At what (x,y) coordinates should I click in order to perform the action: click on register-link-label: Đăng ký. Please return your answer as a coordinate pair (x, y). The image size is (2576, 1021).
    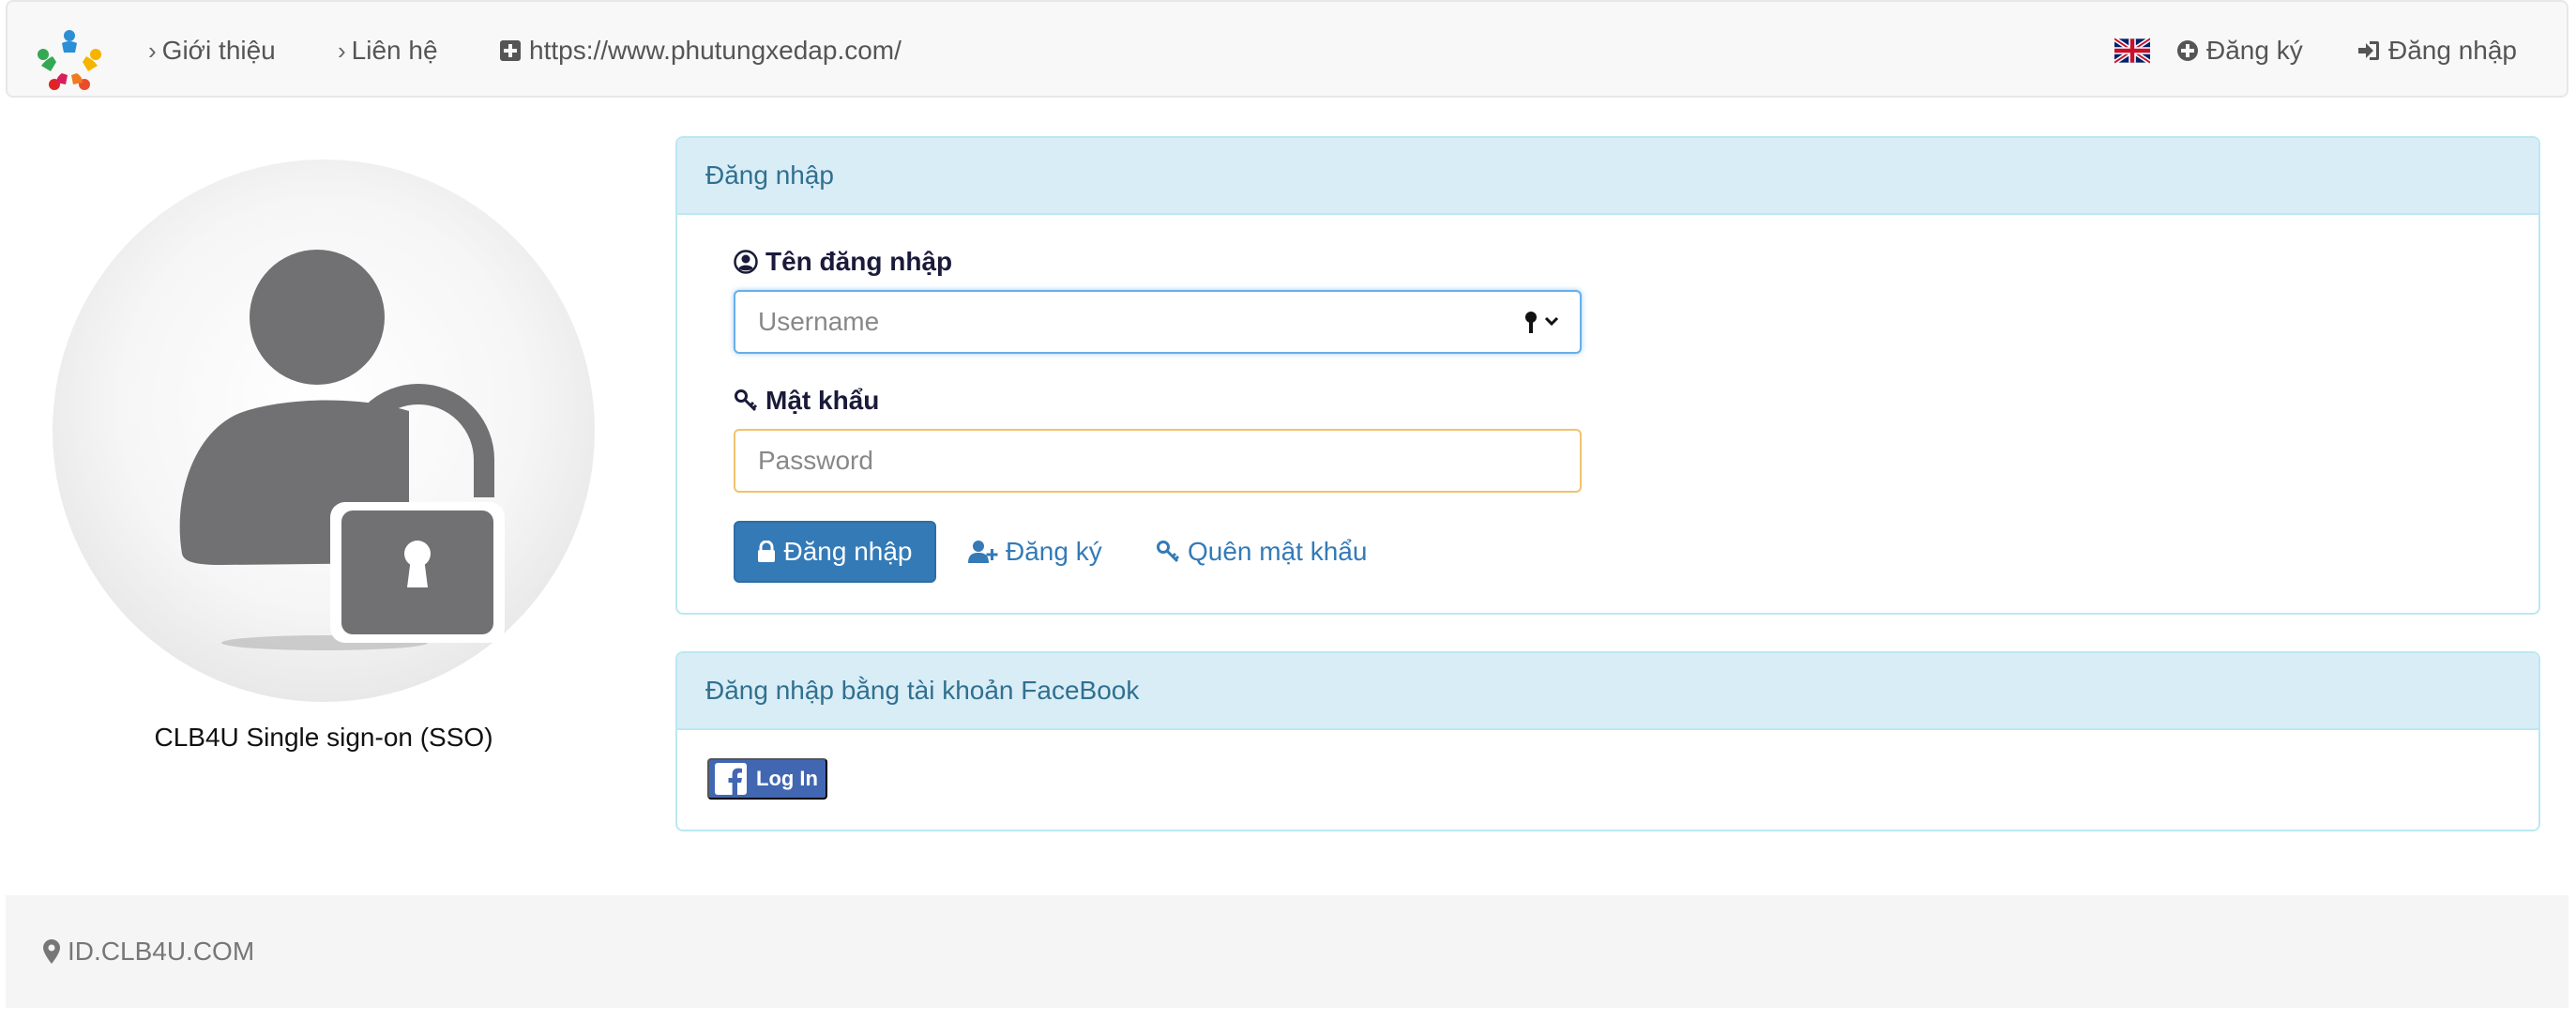
    Looking at the image, I should click on (1054, 552).